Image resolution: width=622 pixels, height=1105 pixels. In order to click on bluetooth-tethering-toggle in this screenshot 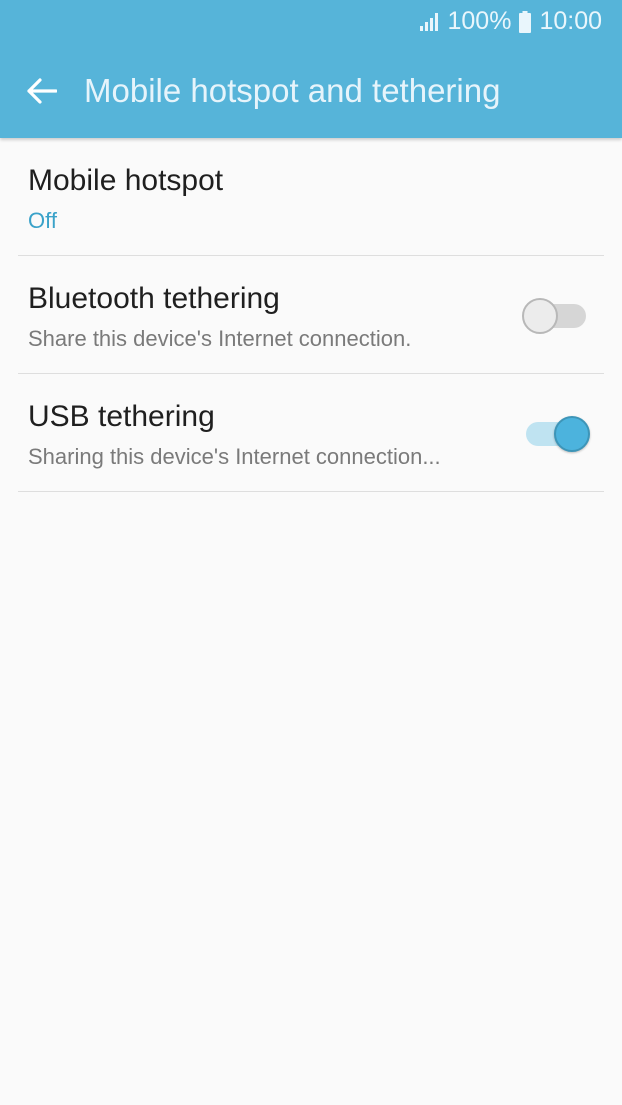, I will do `click(556, 316)`.